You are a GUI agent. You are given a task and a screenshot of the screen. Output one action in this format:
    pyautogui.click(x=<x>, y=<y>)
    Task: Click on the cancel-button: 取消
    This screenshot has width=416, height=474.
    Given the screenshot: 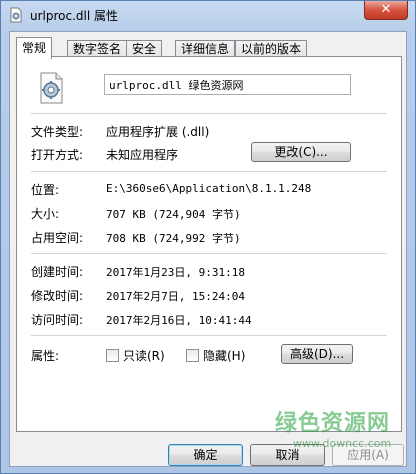 What is the action you would take?
    pyautogui.click(x=287, y=455)
    